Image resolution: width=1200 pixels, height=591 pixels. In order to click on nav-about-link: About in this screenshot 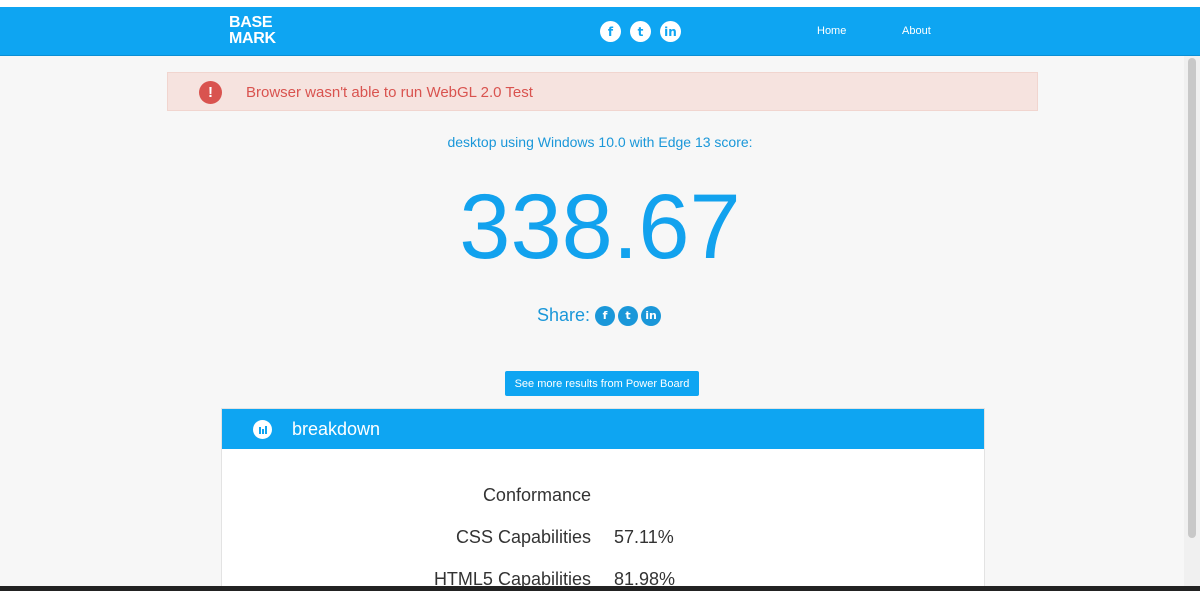, I will do `click(916, 31)`.